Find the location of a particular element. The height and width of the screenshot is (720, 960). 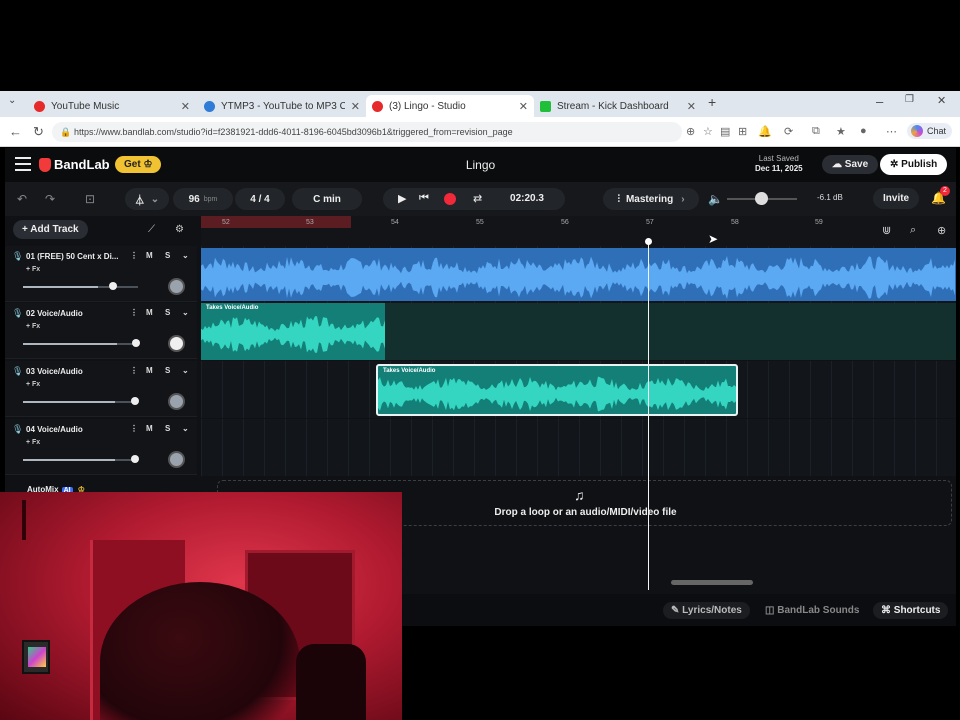

zoom-out-icon: ⌕ is located at coordinates (913, 230).